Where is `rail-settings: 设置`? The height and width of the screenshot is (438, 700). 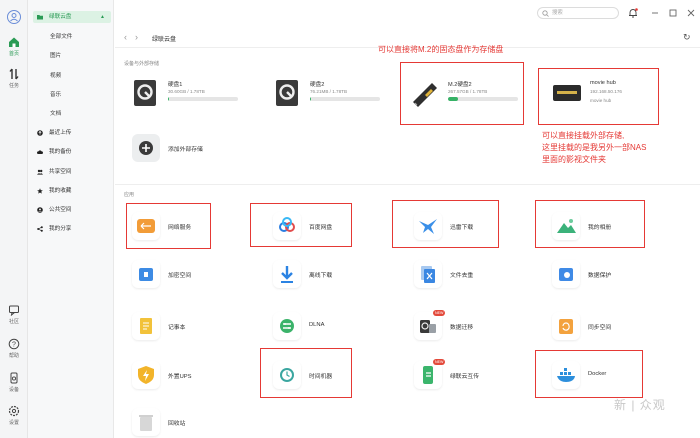 rail-settings: 设置 is located at coordinates (14, 415).